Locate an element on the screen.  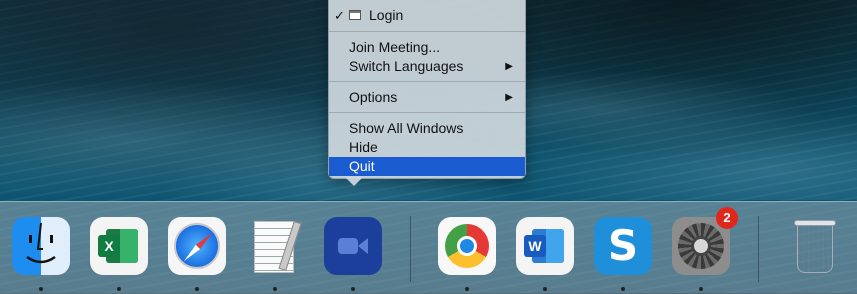
dock-app-word: W is located at coordinates (545, 253).